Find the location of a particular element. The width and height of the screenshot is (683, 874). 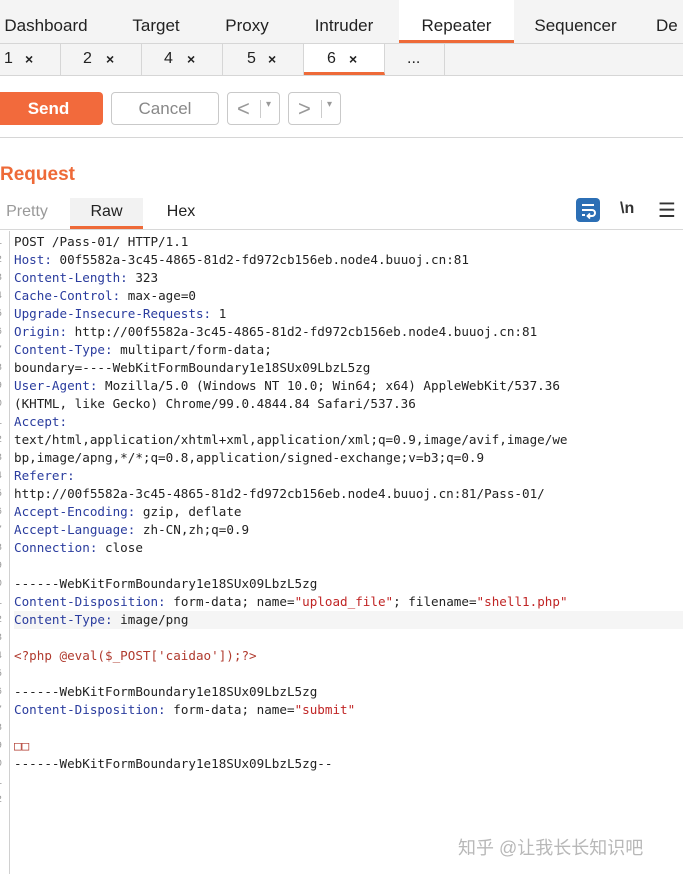

request-toolbar: Send Cancel < ▾ > ▾ is located at coordinates (341, 107).